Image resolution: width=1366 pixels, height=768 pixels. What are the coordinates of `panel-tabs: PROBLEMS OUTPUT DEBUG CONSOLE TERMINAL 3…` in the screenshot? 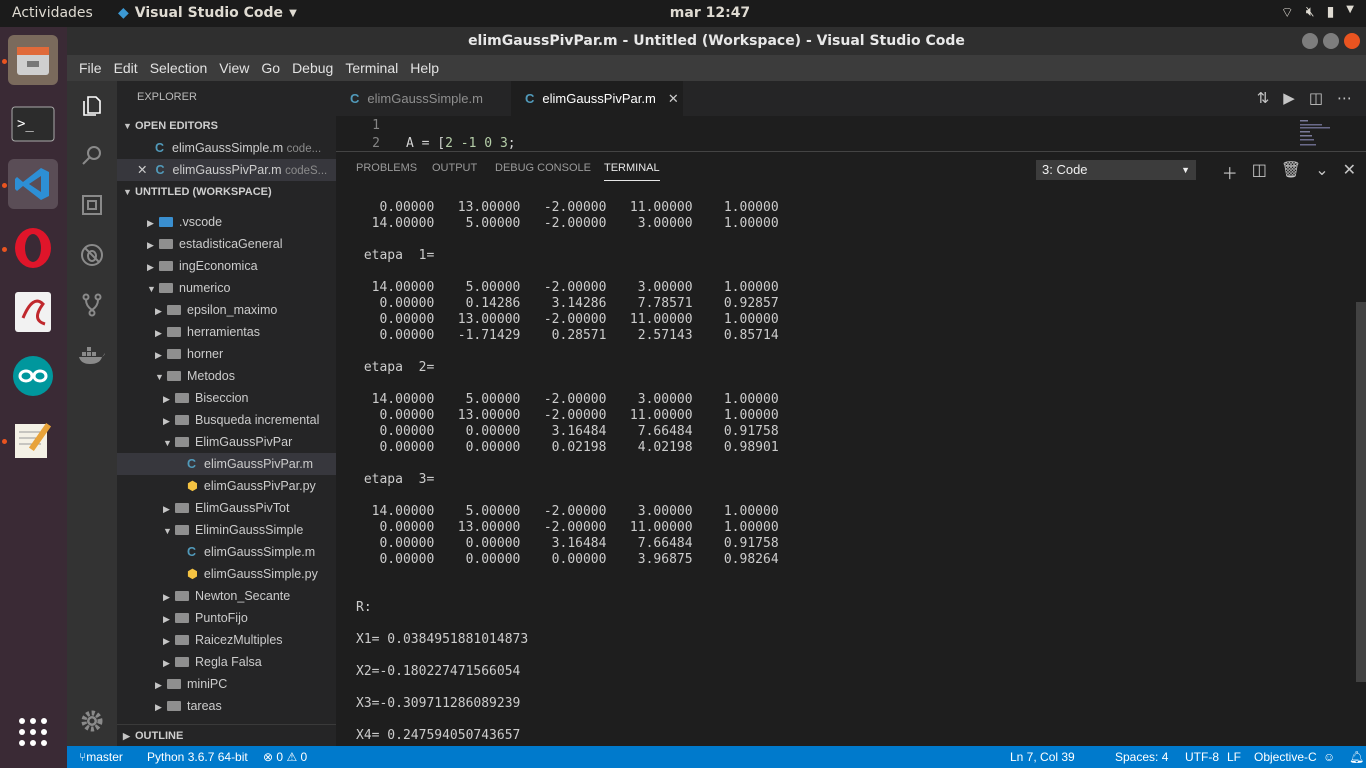 It's located at (851, 169).